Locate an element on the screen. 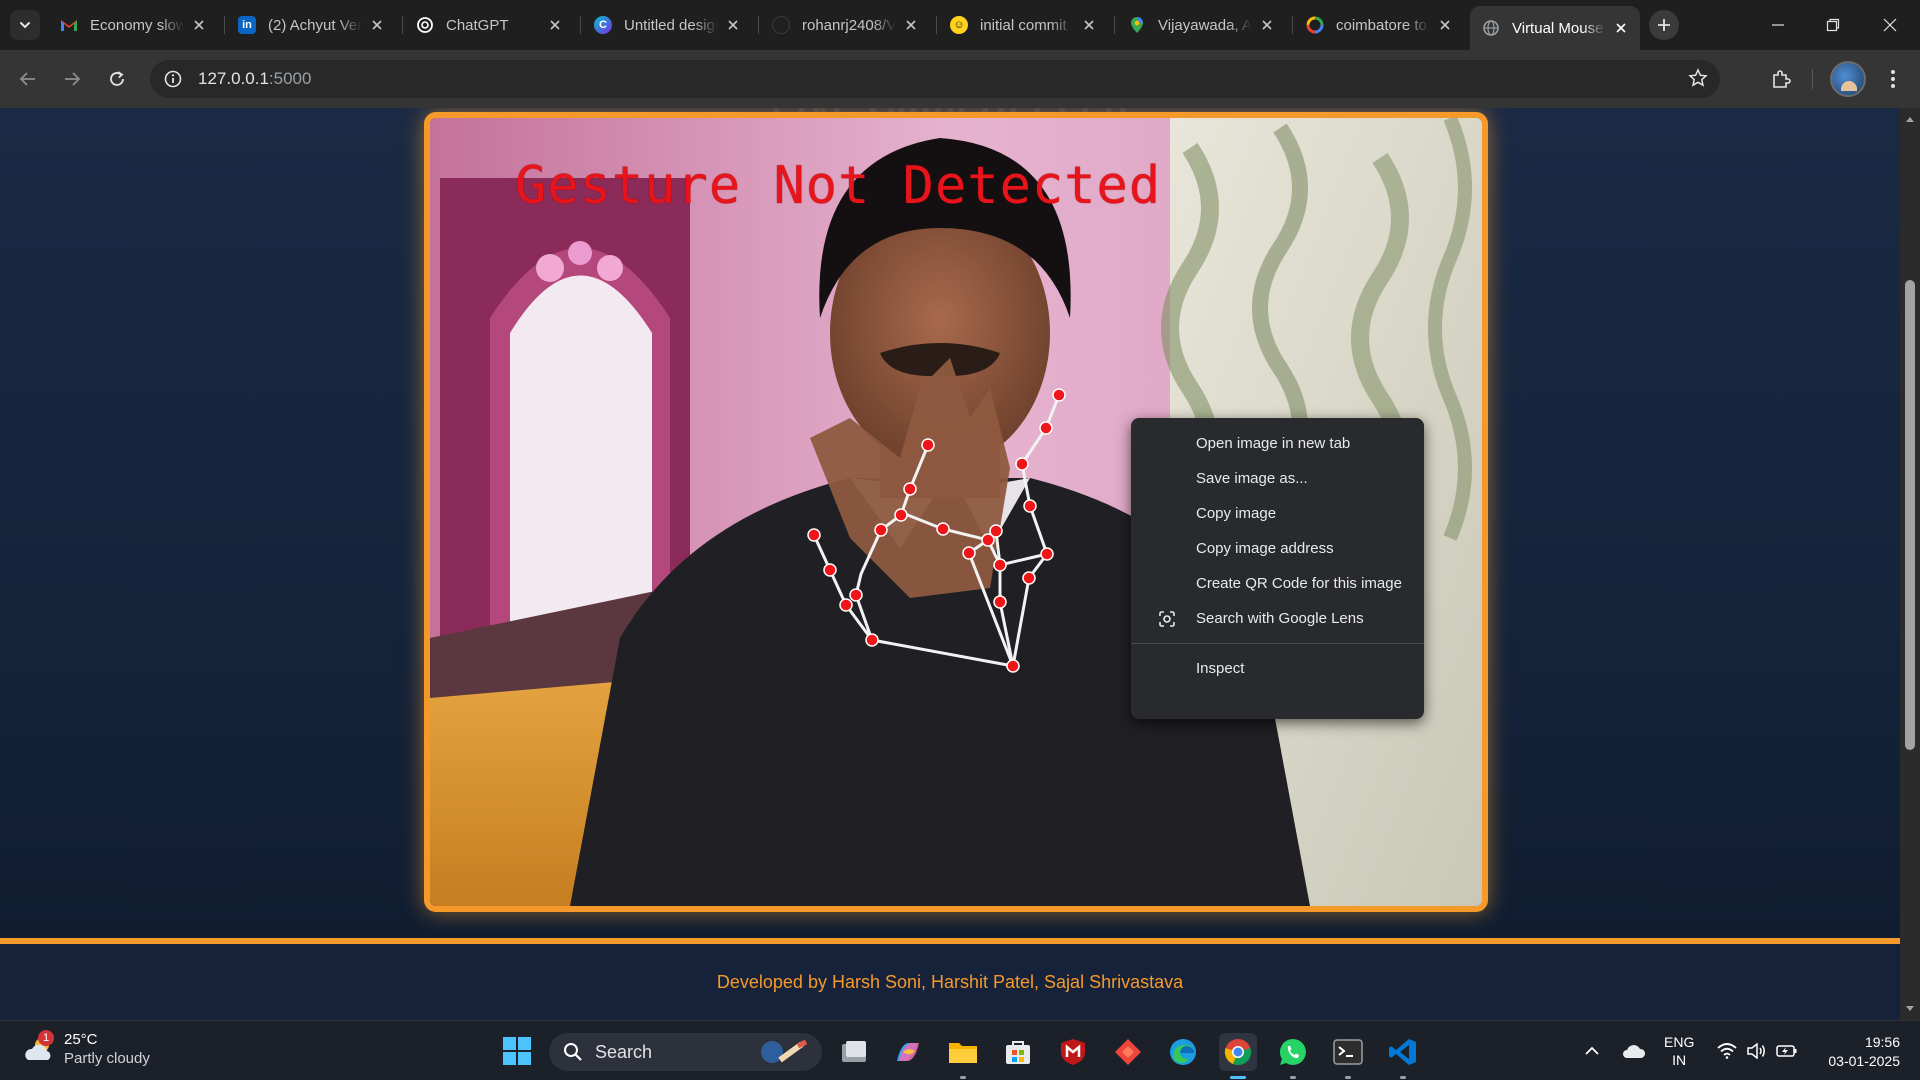 The height and width of the screenshot is (1080, 1920). chrome-icon is located at coordinates (1238, 1052).